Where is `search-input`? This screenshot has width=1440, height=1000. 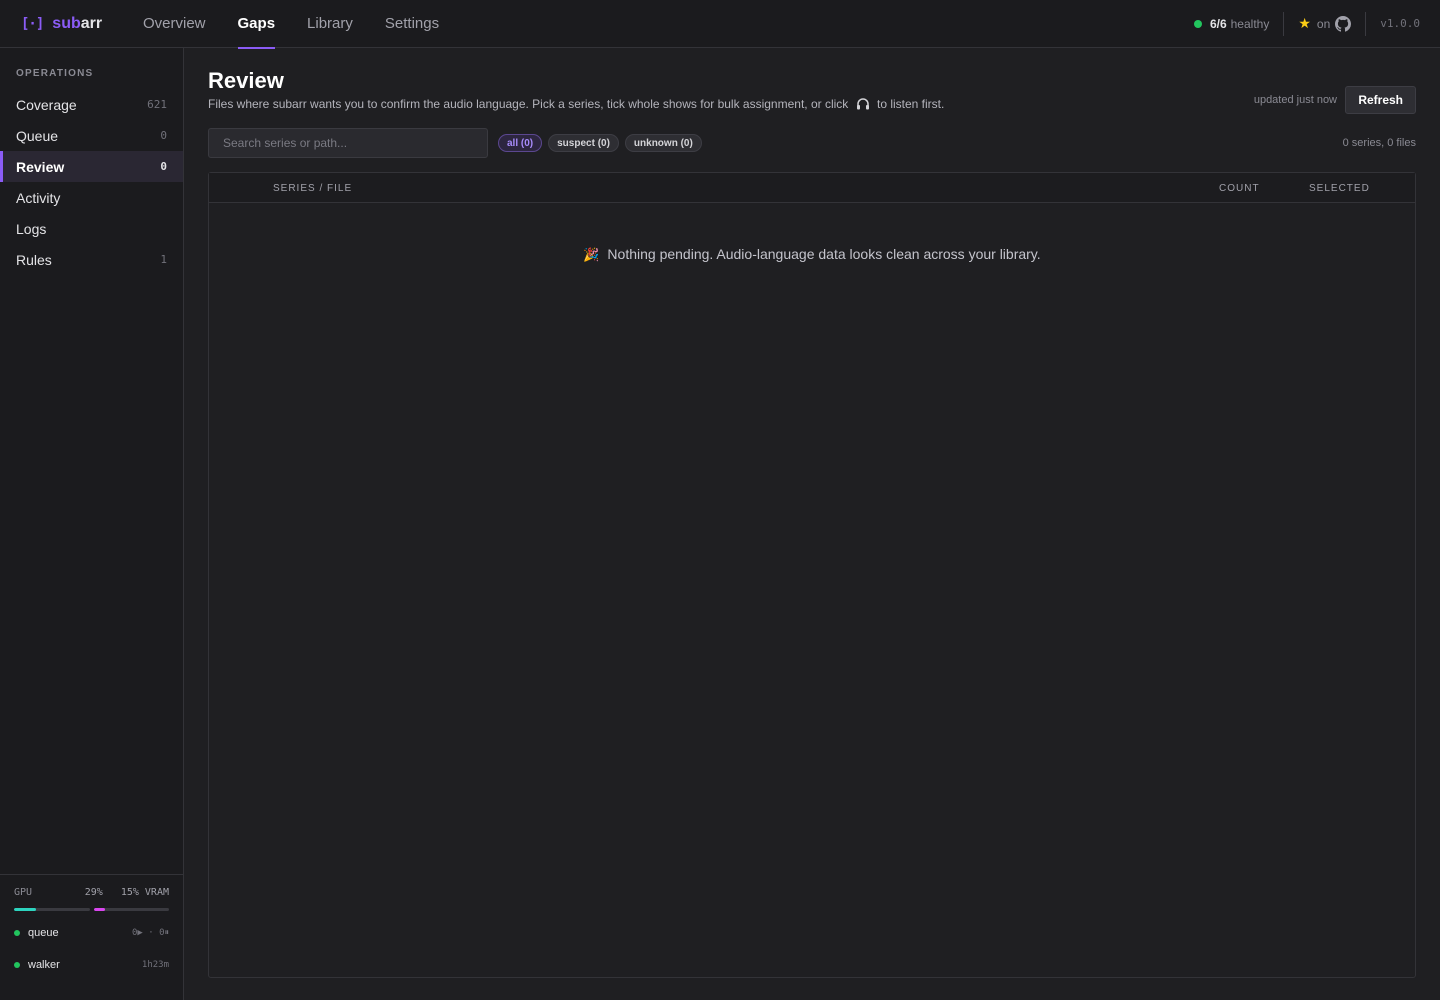 search-input is located at coordinates (348, 143).